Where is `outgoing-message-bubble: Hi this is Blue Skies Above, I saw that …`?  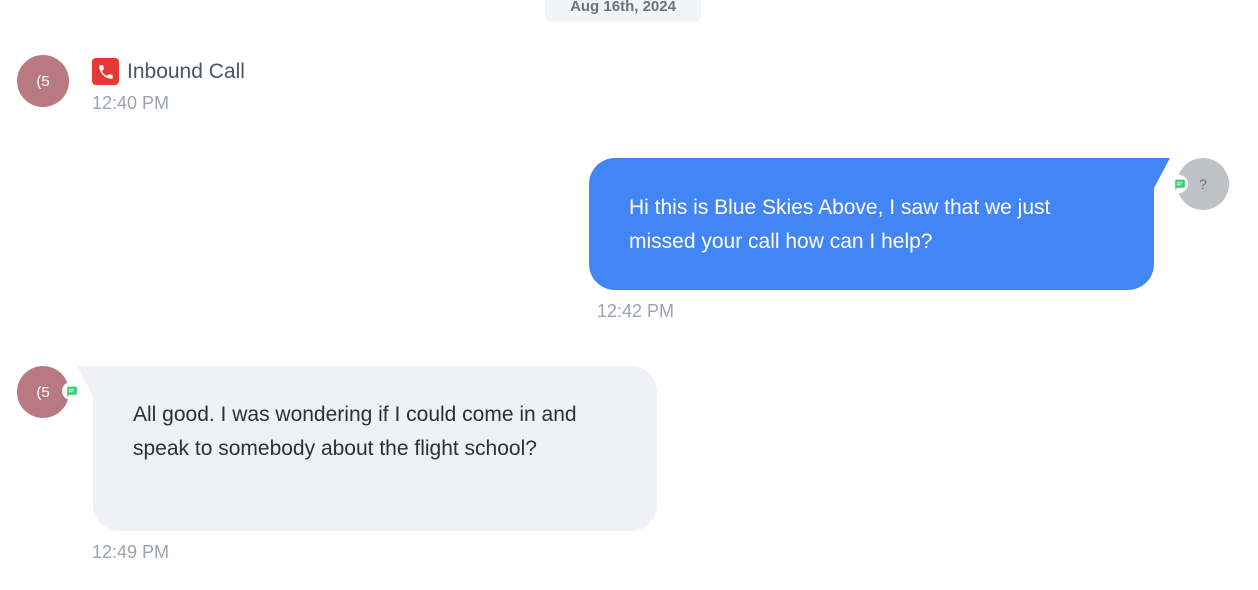
outgoing-message-bubble: Hi this is Blue Skies Above, I saw that … is located at coordinates (871, 224).